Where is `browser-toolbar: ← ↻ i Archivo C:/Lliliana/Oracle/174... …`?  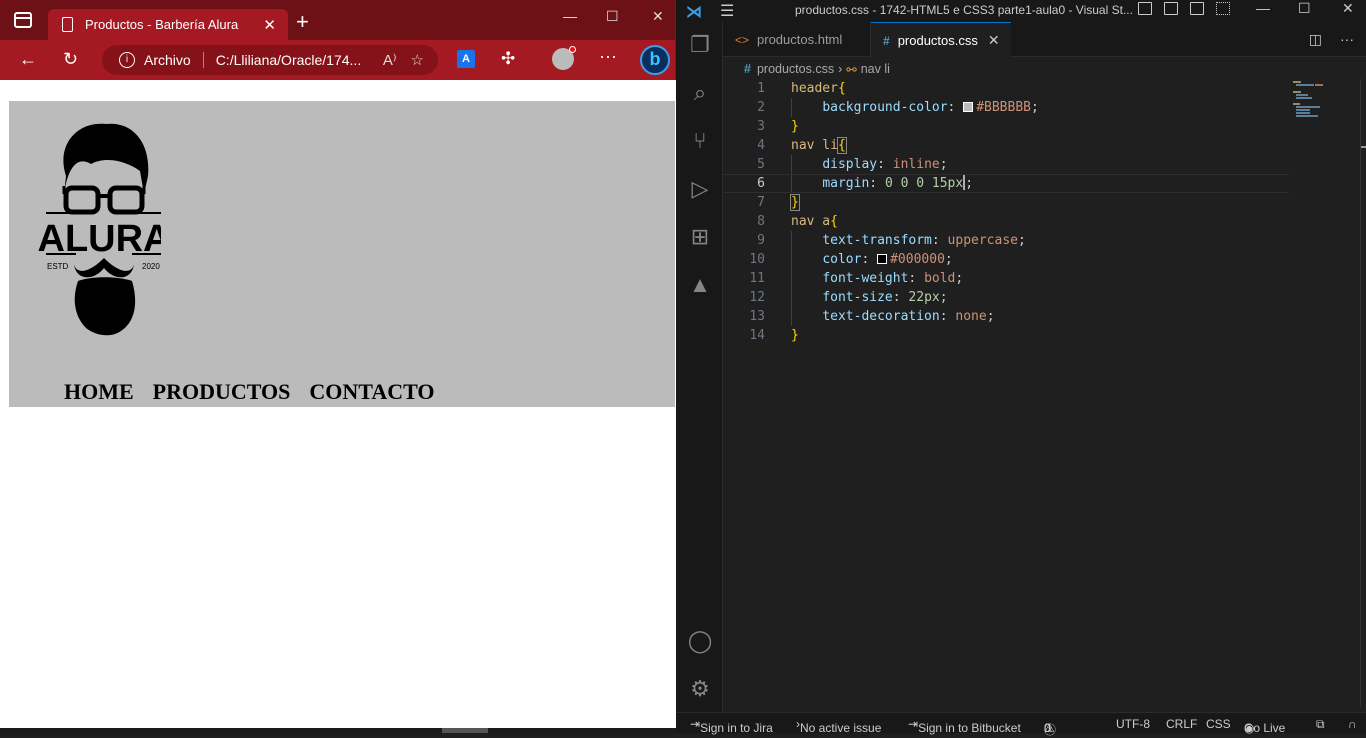 browser-toolbar: ← ↻ i Archivo C:/Lliliana/Oracle/174... … is located at coordinates (337, 60).